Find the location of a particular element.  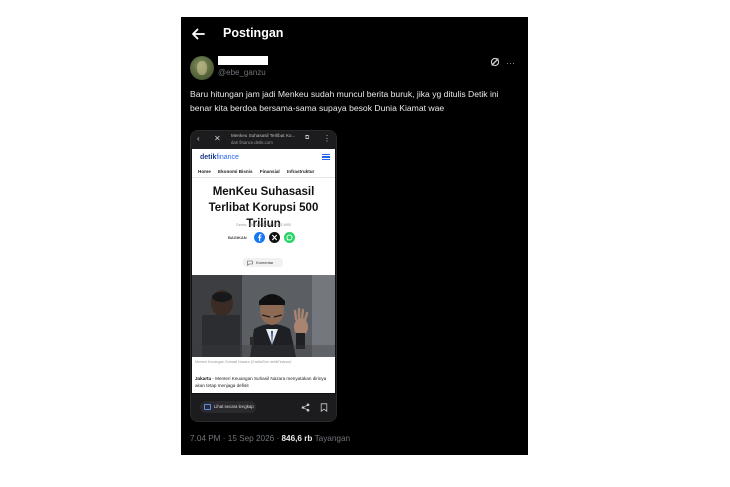

embedded-share-icon is located at coordinates (305, 407).